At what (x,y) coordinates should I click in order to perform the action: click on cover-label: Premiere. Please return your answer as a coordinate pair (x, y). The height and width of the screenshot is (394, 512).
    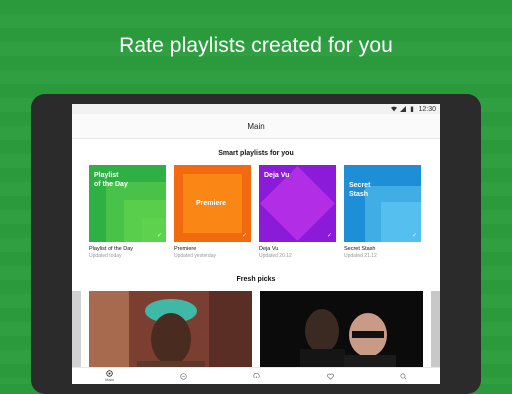
    Looking at the image, I should click on (211, 203).